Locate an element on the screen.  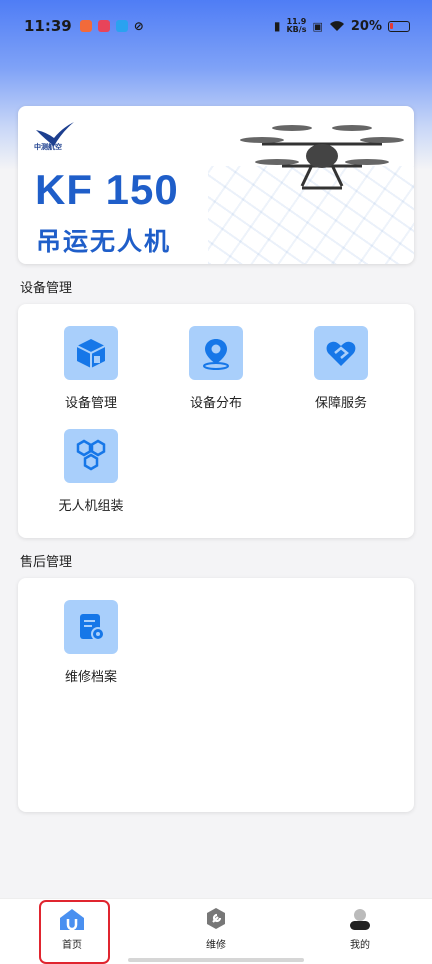
nav-profile: 我的 is located at coordinates (360, 929).